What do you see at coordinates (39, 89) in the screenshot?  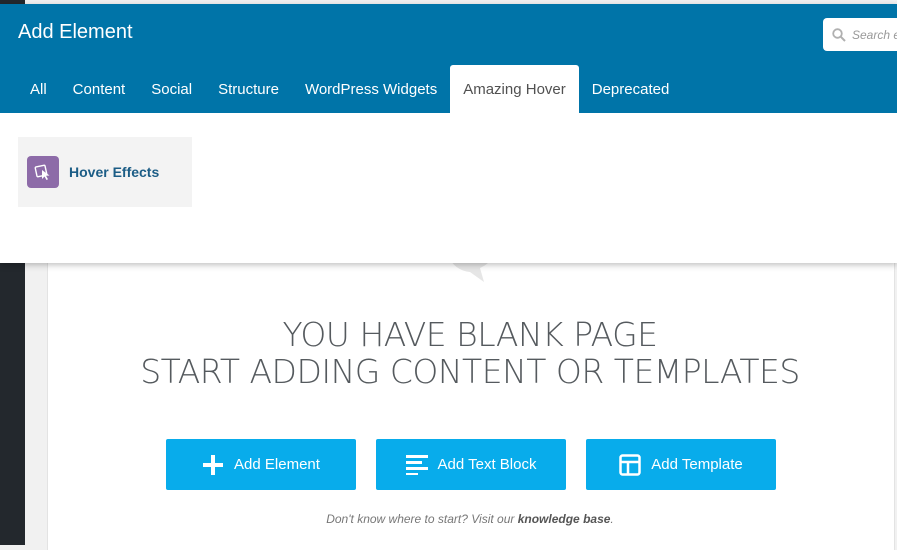 I see `tab-all: All` at bounding box center [39, 89].